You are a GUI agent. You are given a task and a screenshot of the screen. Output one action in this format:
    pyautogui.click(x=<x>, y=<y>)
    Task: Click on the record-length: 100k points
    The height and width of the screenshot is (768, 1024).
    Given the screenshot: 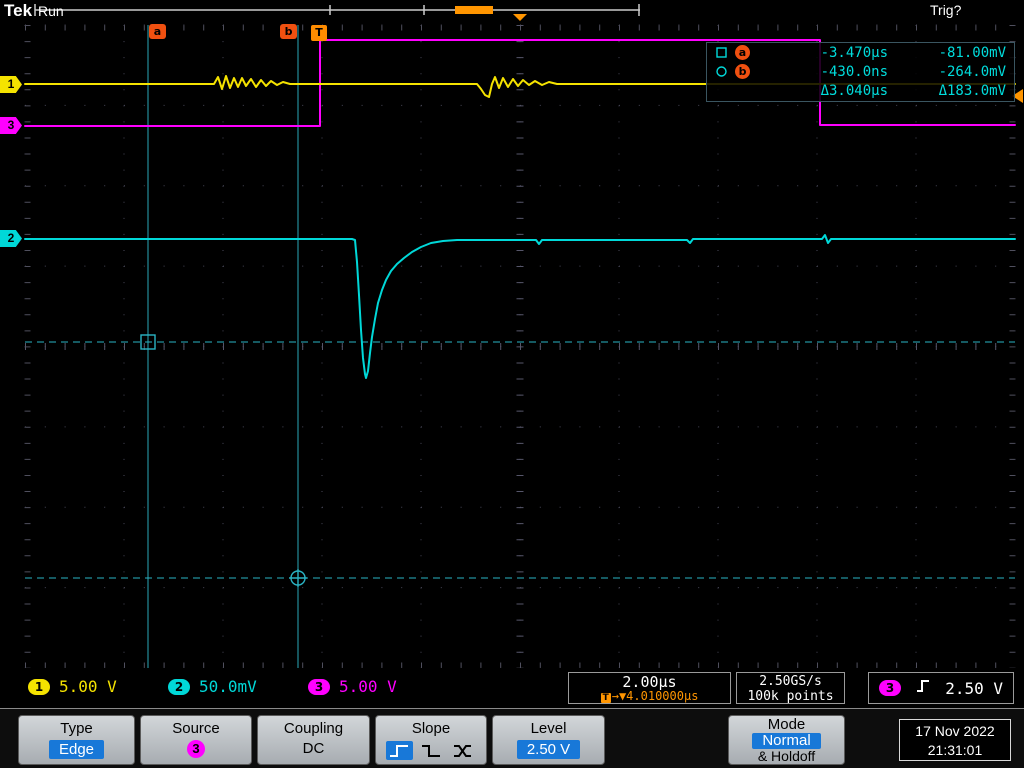 What is the action you would take?
    pyautogui.click(x=790, y=696)
    